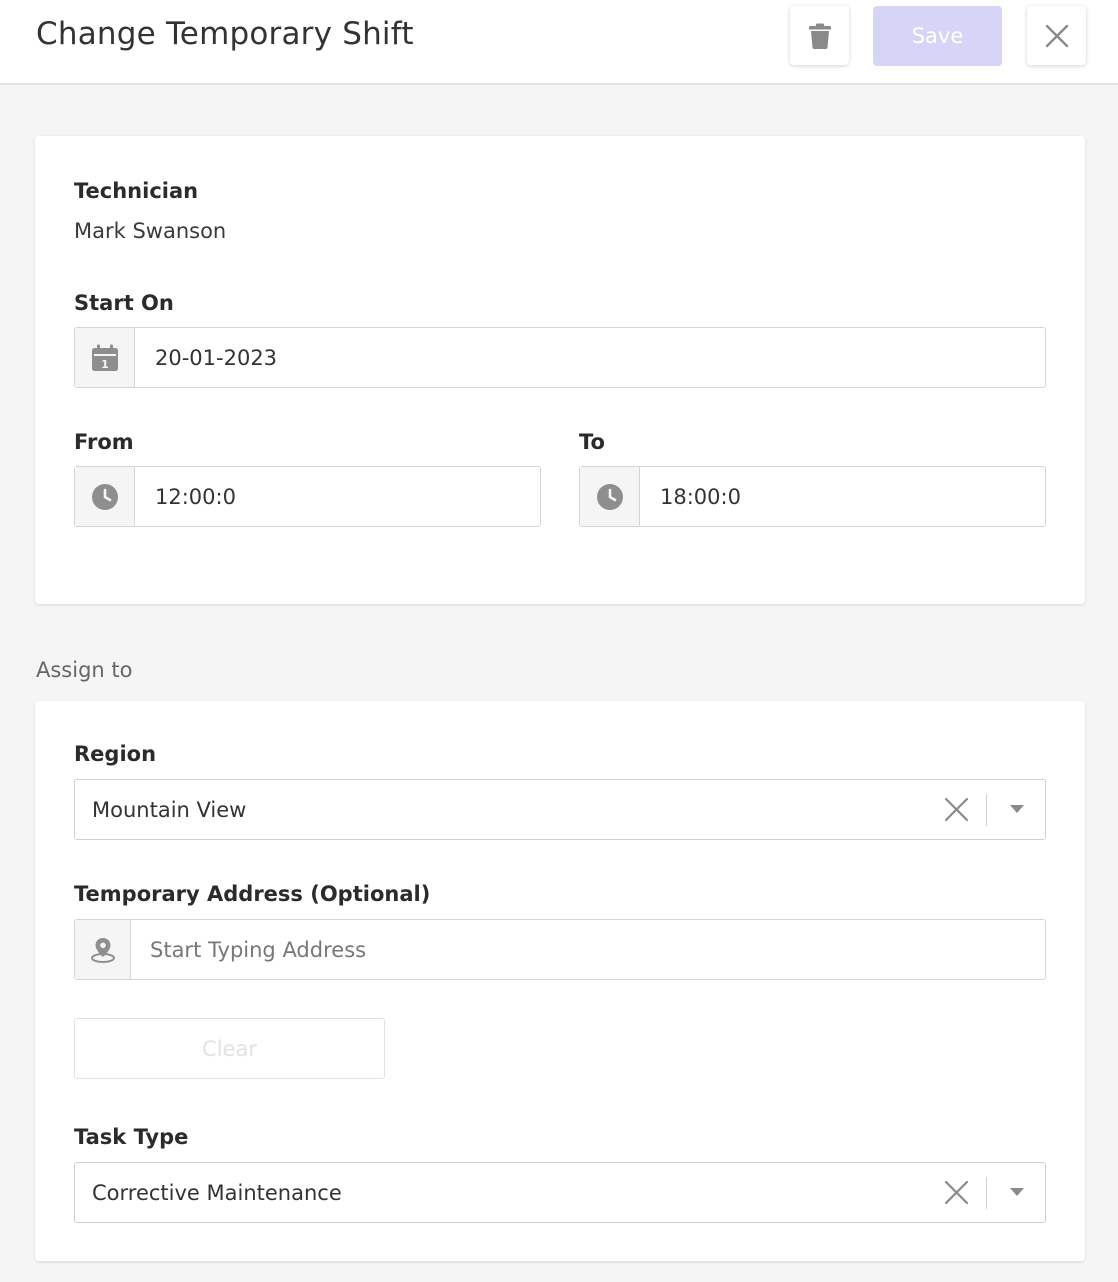 The height and width of the screenshot is (1282, 1118). I want to click on save-button: Save, so click(937, 36).